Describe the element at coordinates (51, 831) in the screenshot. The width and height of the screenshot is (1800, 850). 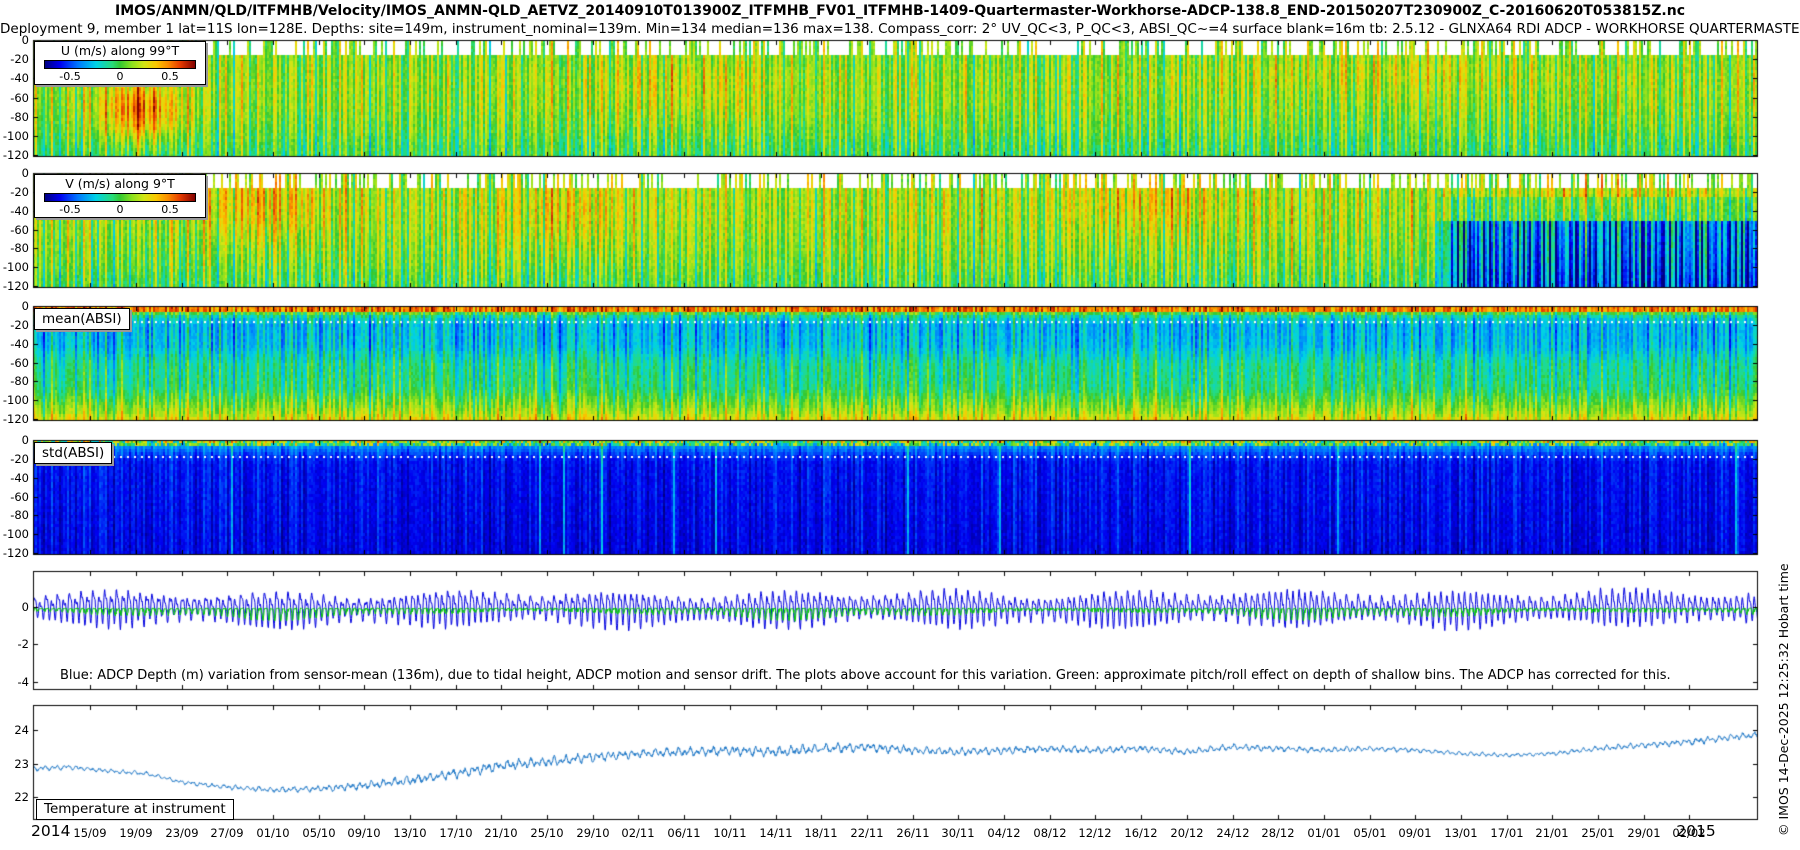
I see `x-axis-year-start: 2014` at that location.